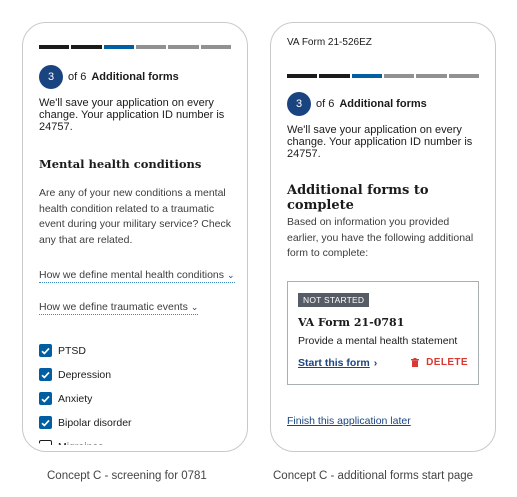  I want to click on checkbox-row: PTSD, so click(62, 350).